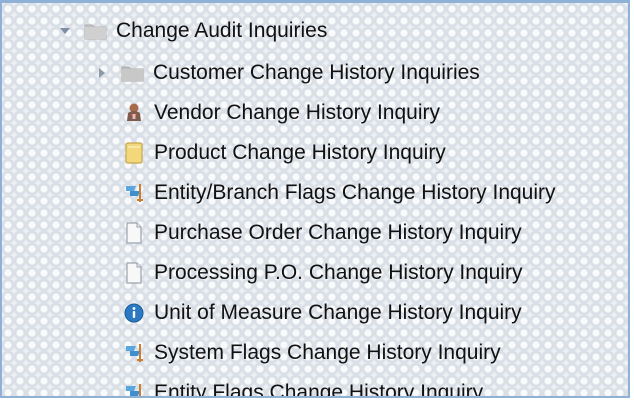 The height and width of the screenshot is (410, 634). I want to click on tree-item-purchase-order-change-history-inquiry: Purchase Order Change History Inquiry, so click(321, 233).